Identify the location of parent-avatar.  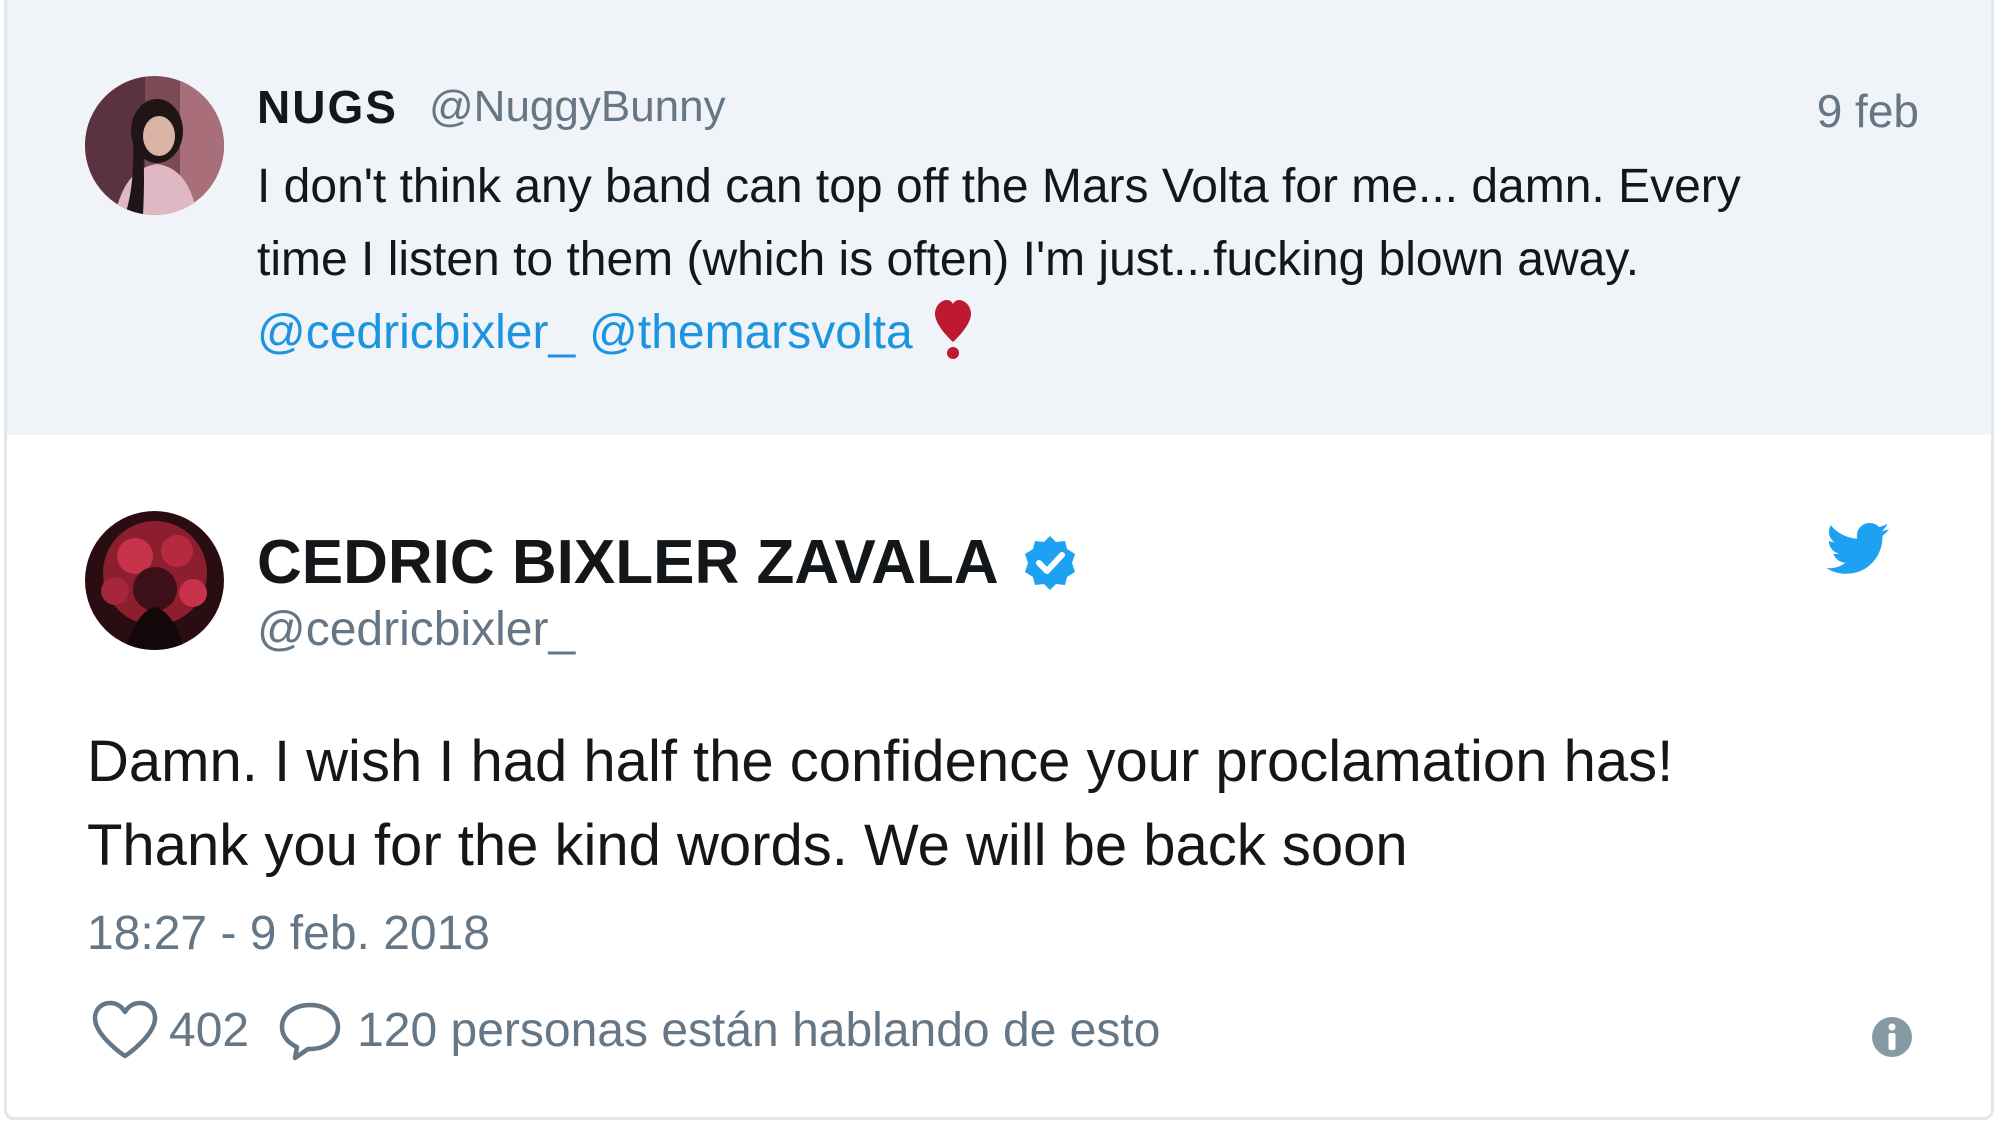
(154, 145).